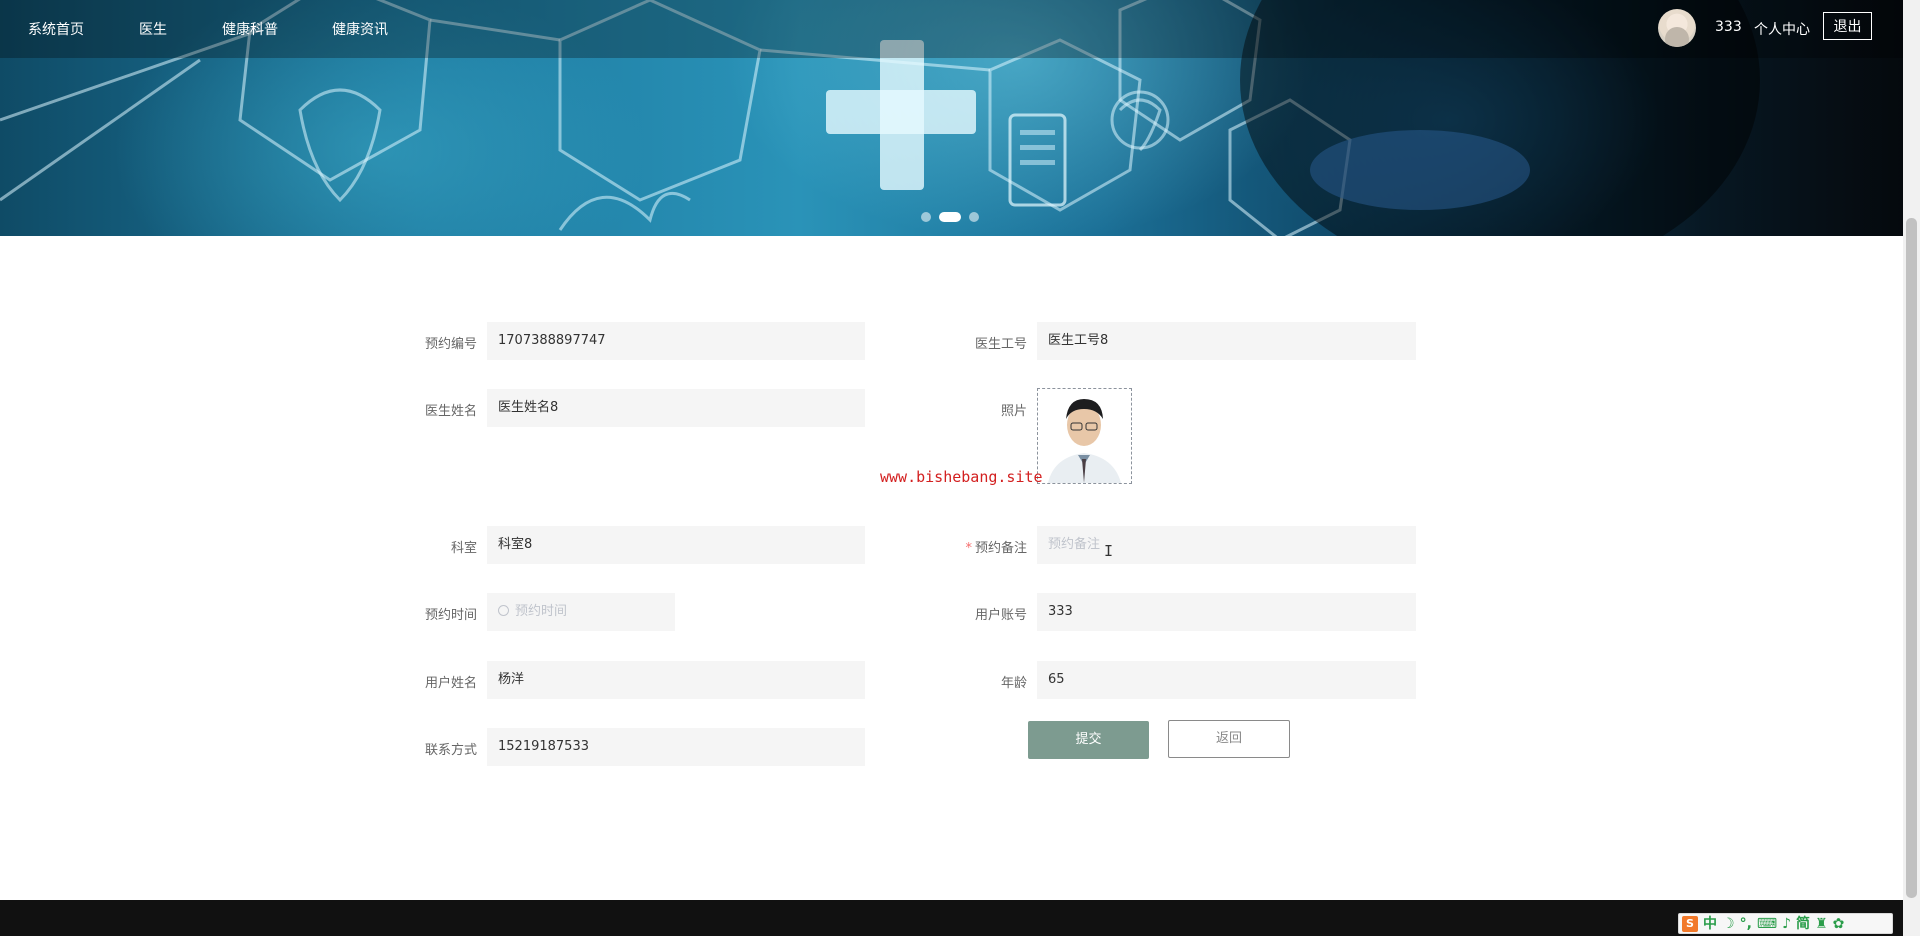  Describe the element at coordinates (503, 610) in the screenshot. I see `clock-icon` at that location.